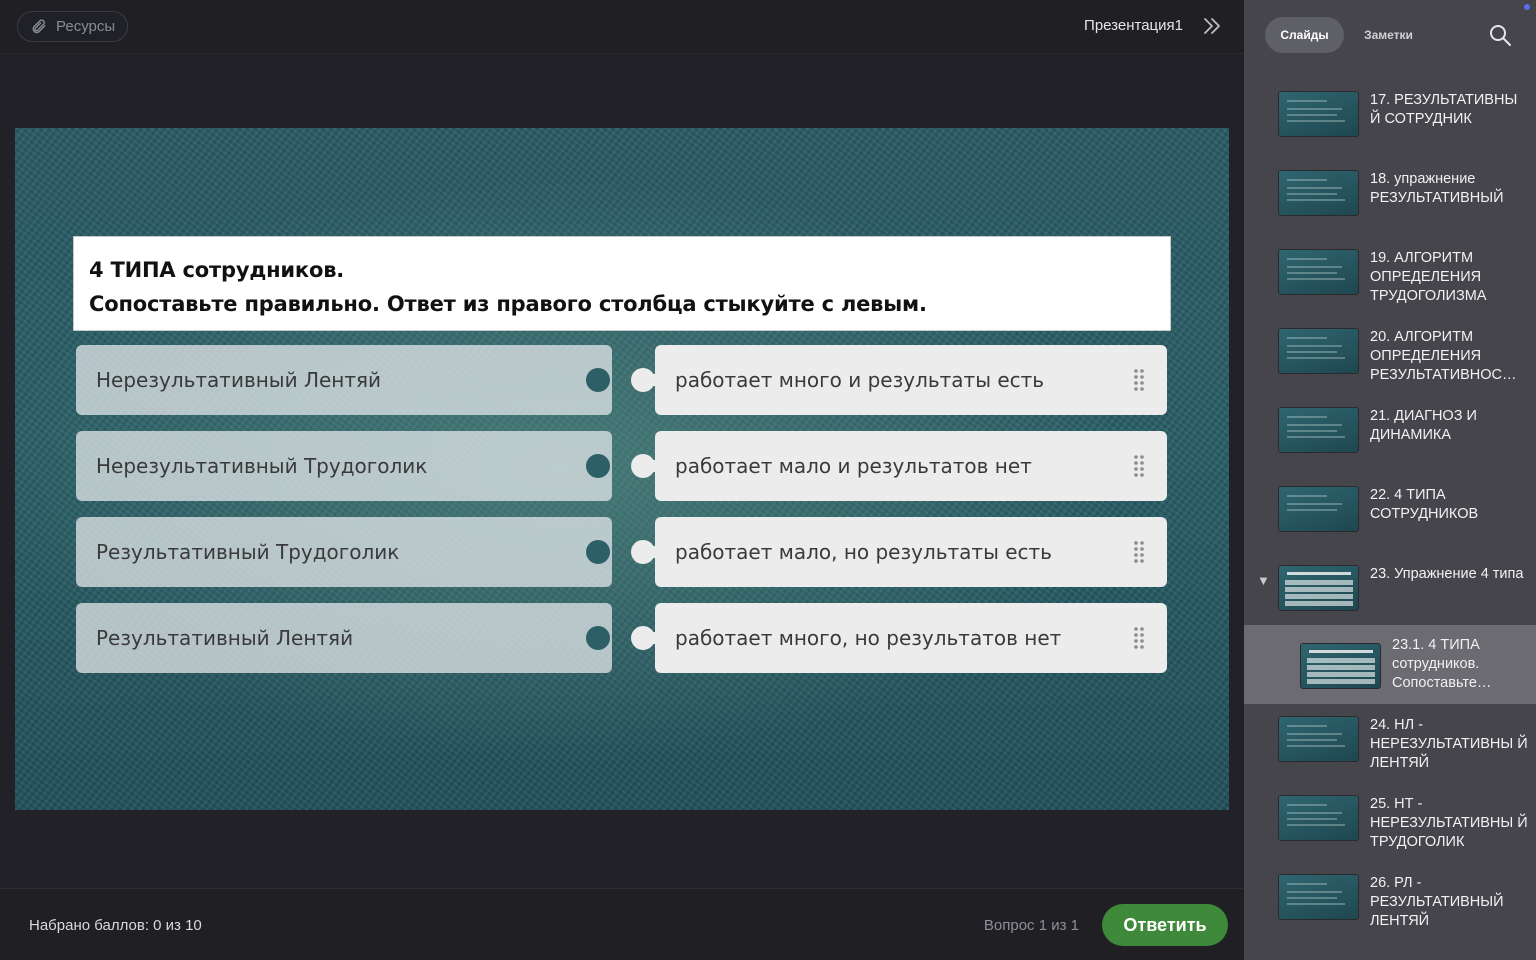 The height and width of the screenshot is (960, 1536). What do you see at coordinates (868, 638) in the screenshot?
I see `match-right-label: работает много, но результатов нет` at bounding box center [868, 638].